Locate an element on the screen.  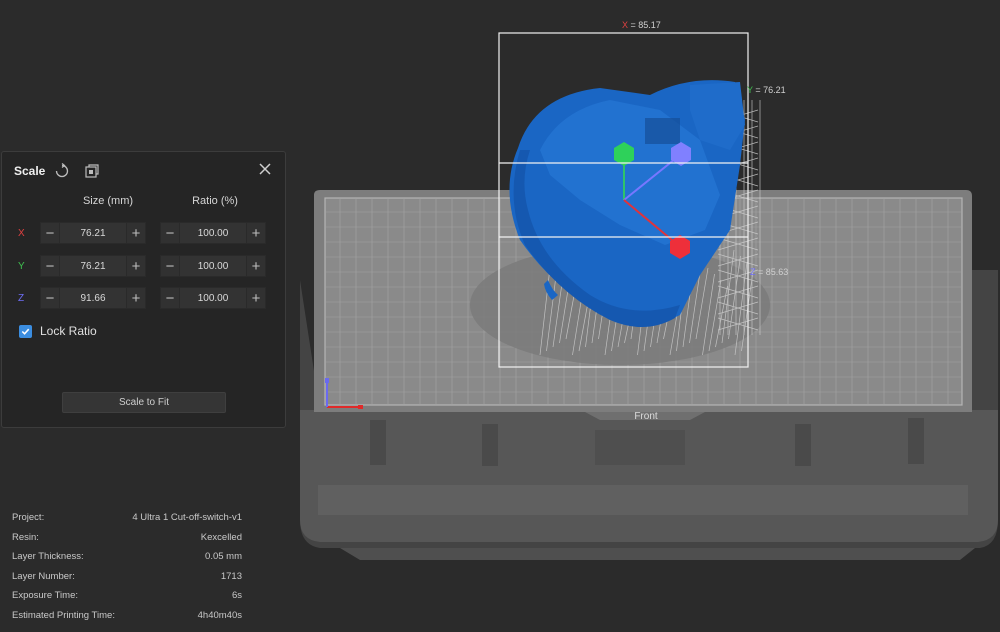
ratio-increment-y: + is located at coordinates (256, 266).